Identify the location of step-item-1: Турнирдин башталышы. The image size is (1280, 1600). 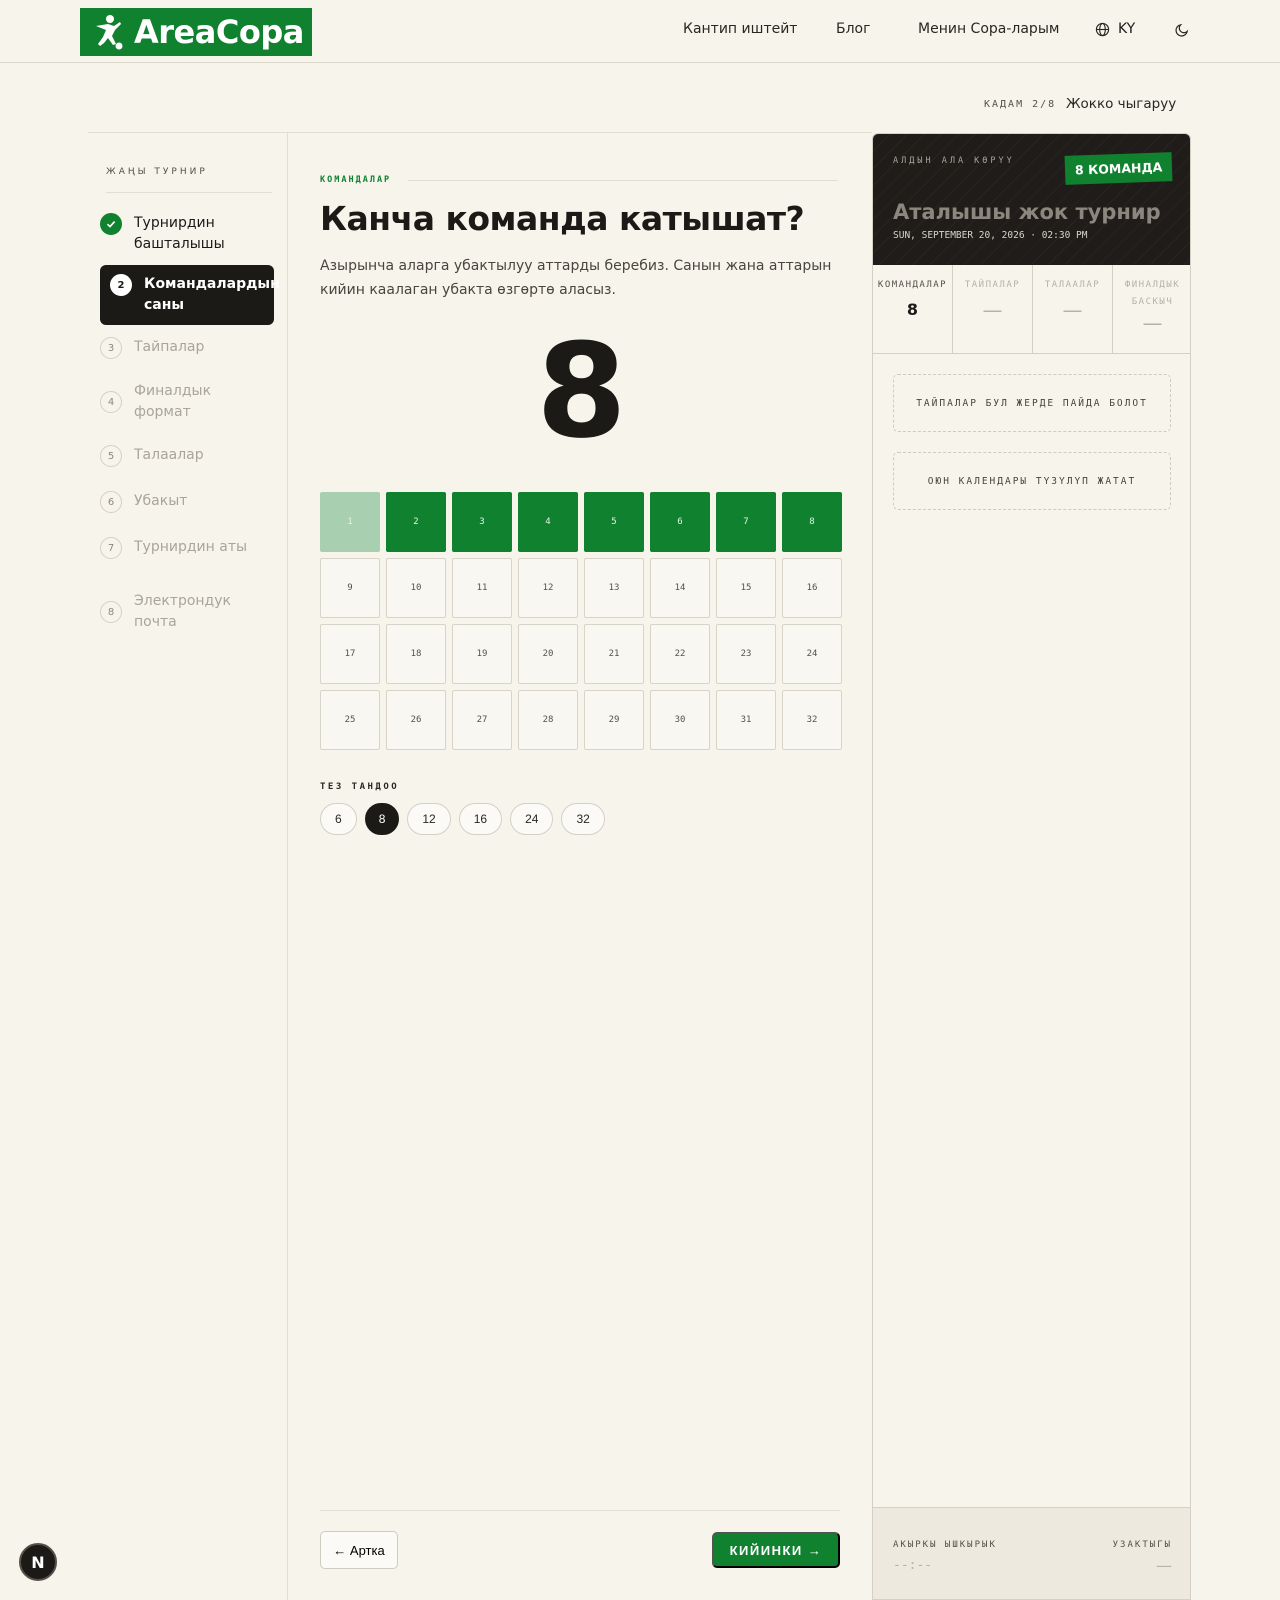
(187, 234).